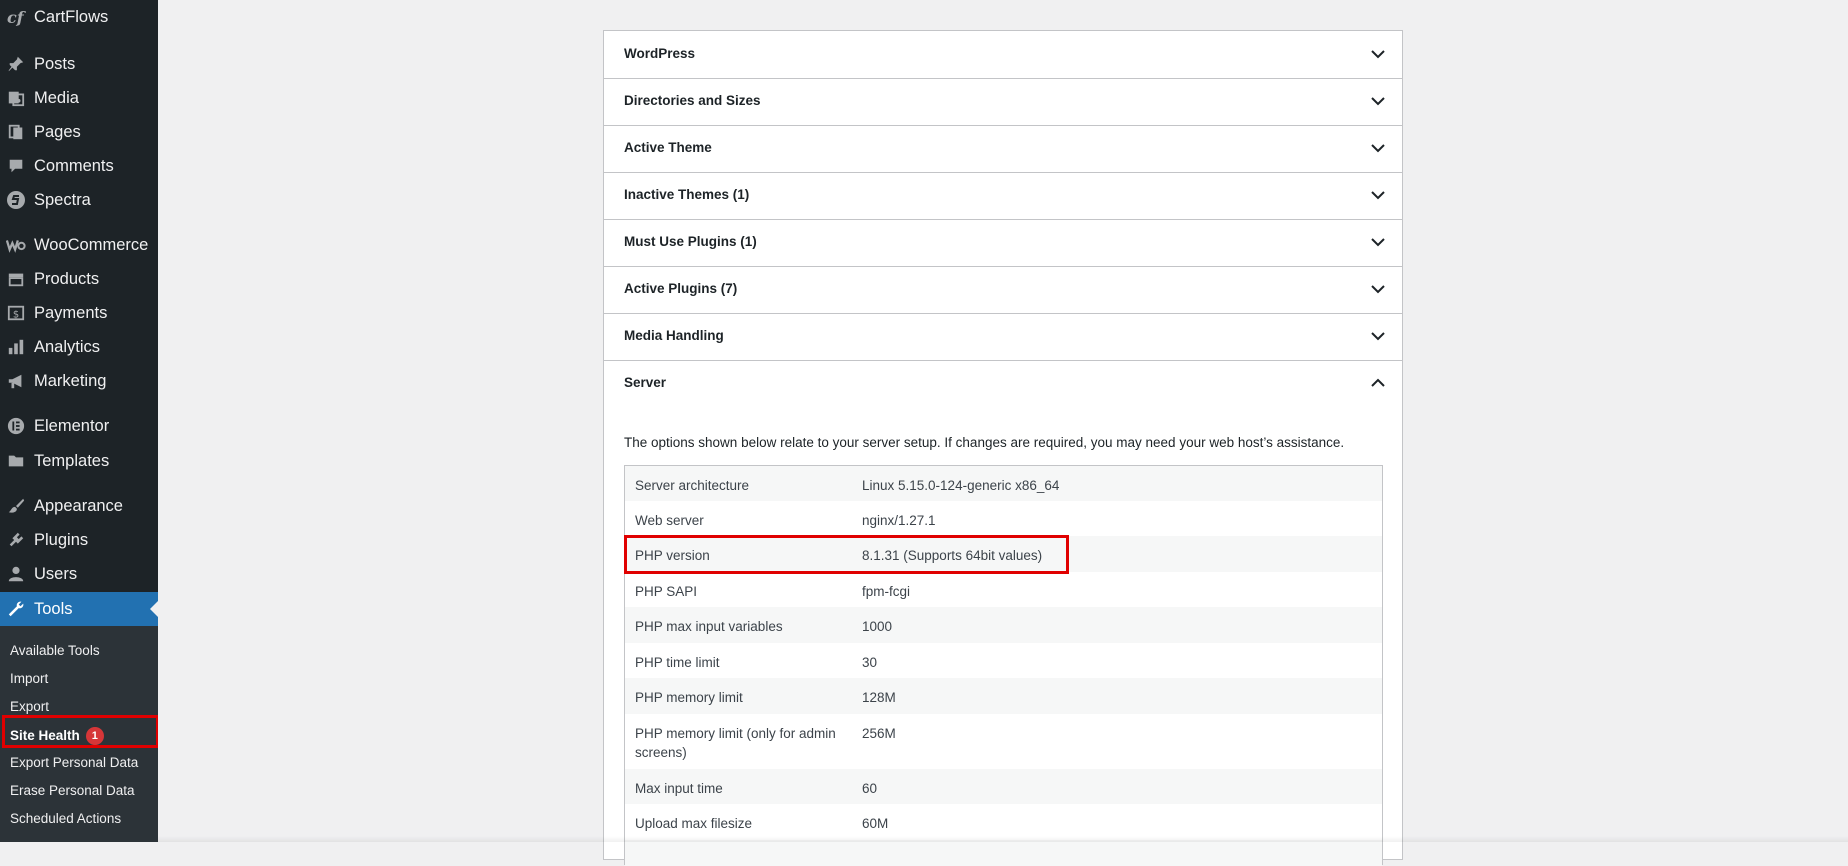 This screenshot has width=1848, height=866. I want to click on menu-label: Comments, so click(74, 166).